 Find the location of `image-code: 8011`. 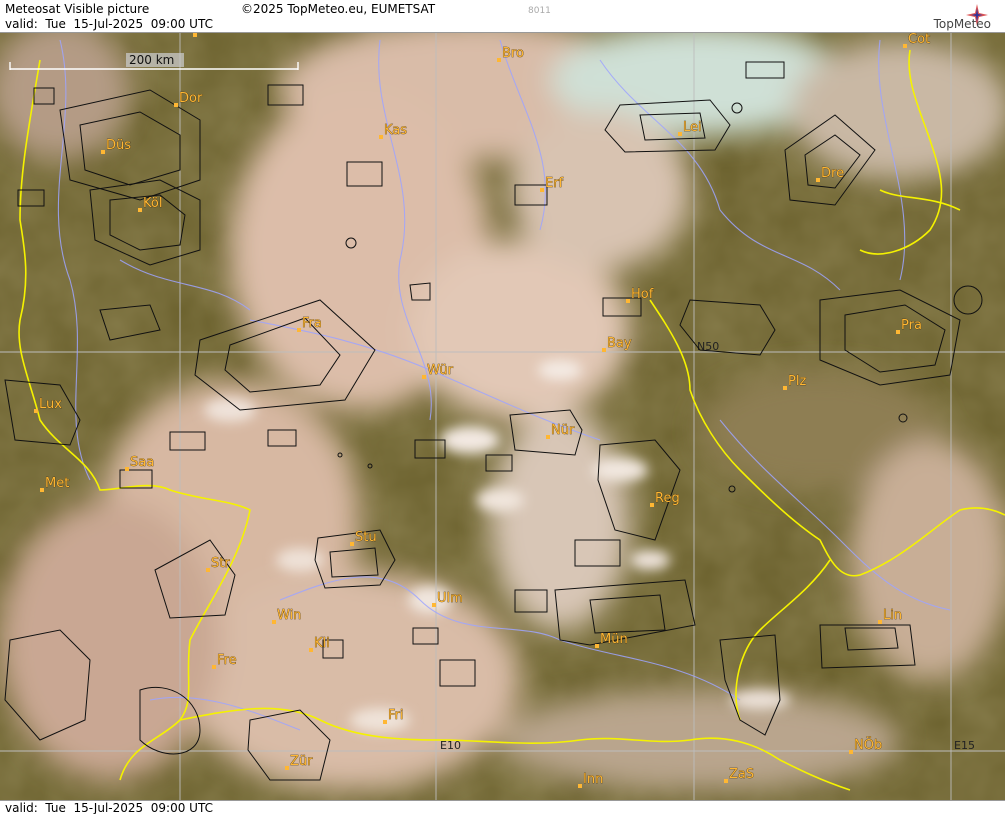

image-code: 8011 is located at coordinates (539, 11).